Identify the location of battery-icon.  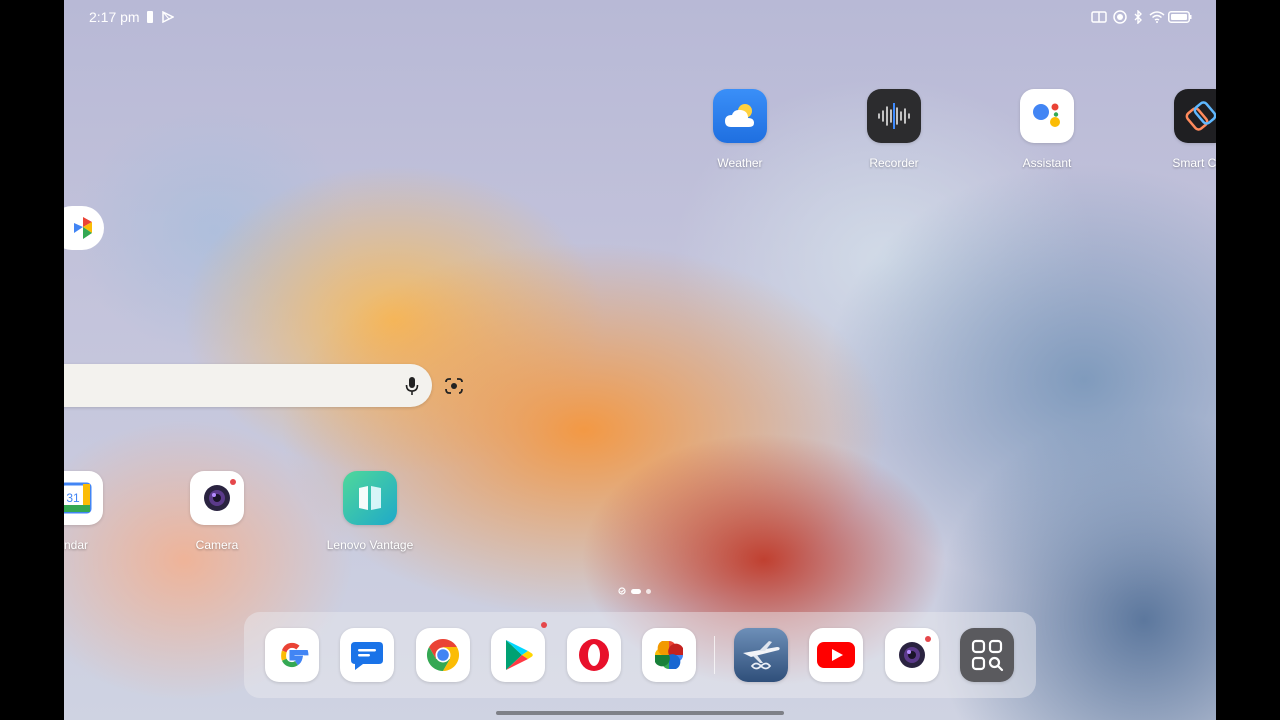
(1180, 17).